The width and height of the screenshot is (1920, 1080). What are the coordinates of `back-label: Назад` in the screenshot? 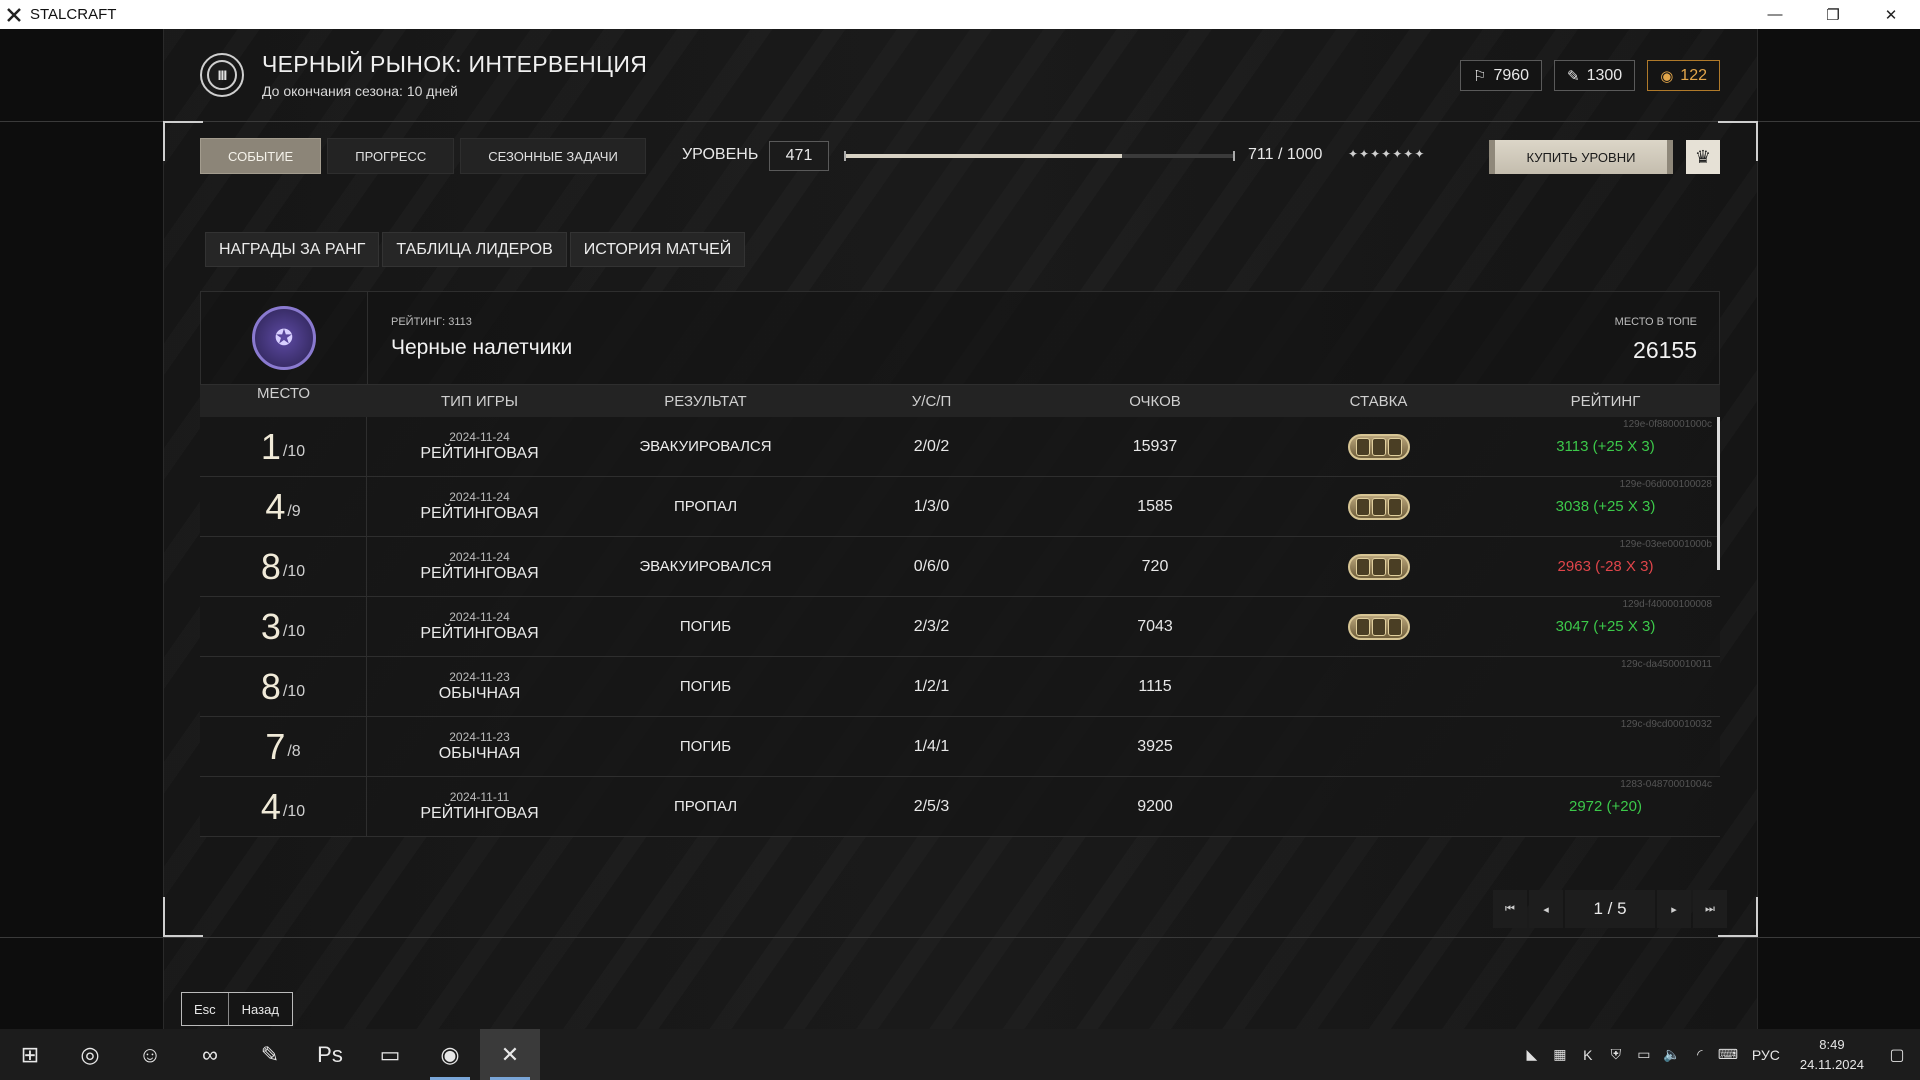 It's located at (260, 1009).